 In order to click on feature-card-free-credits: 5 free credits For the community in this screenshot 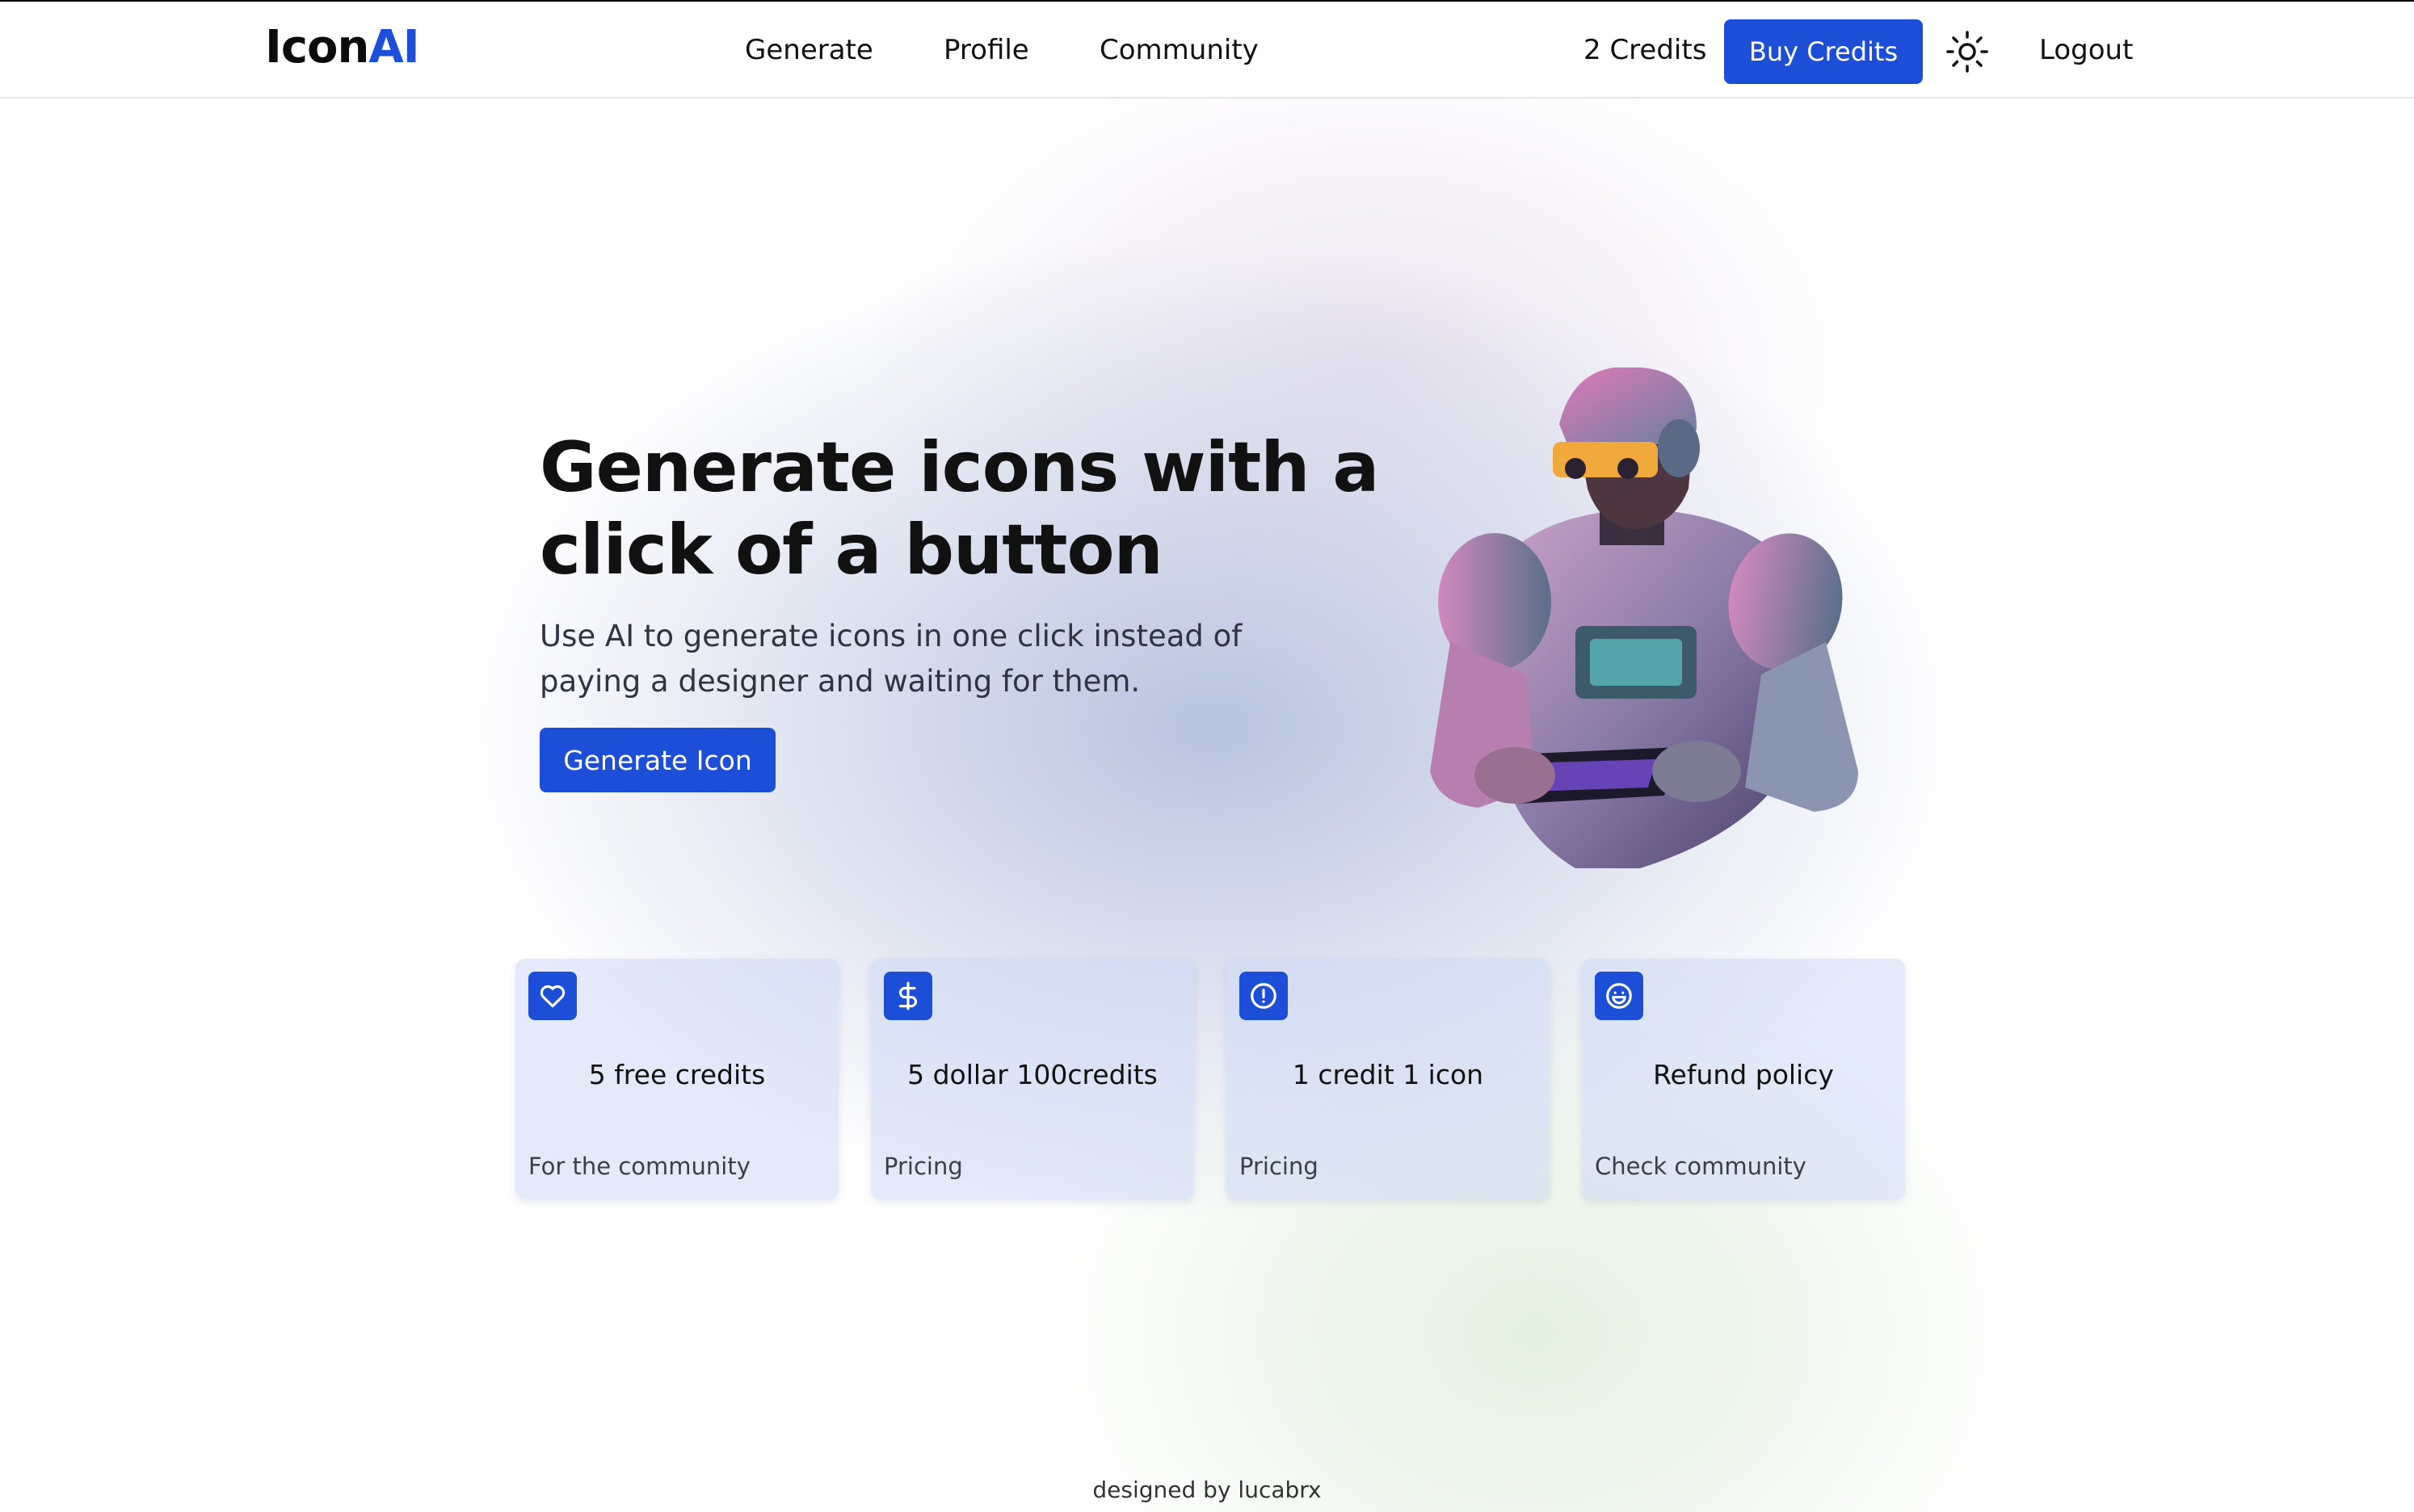, I will do `click(677, 1079)`.